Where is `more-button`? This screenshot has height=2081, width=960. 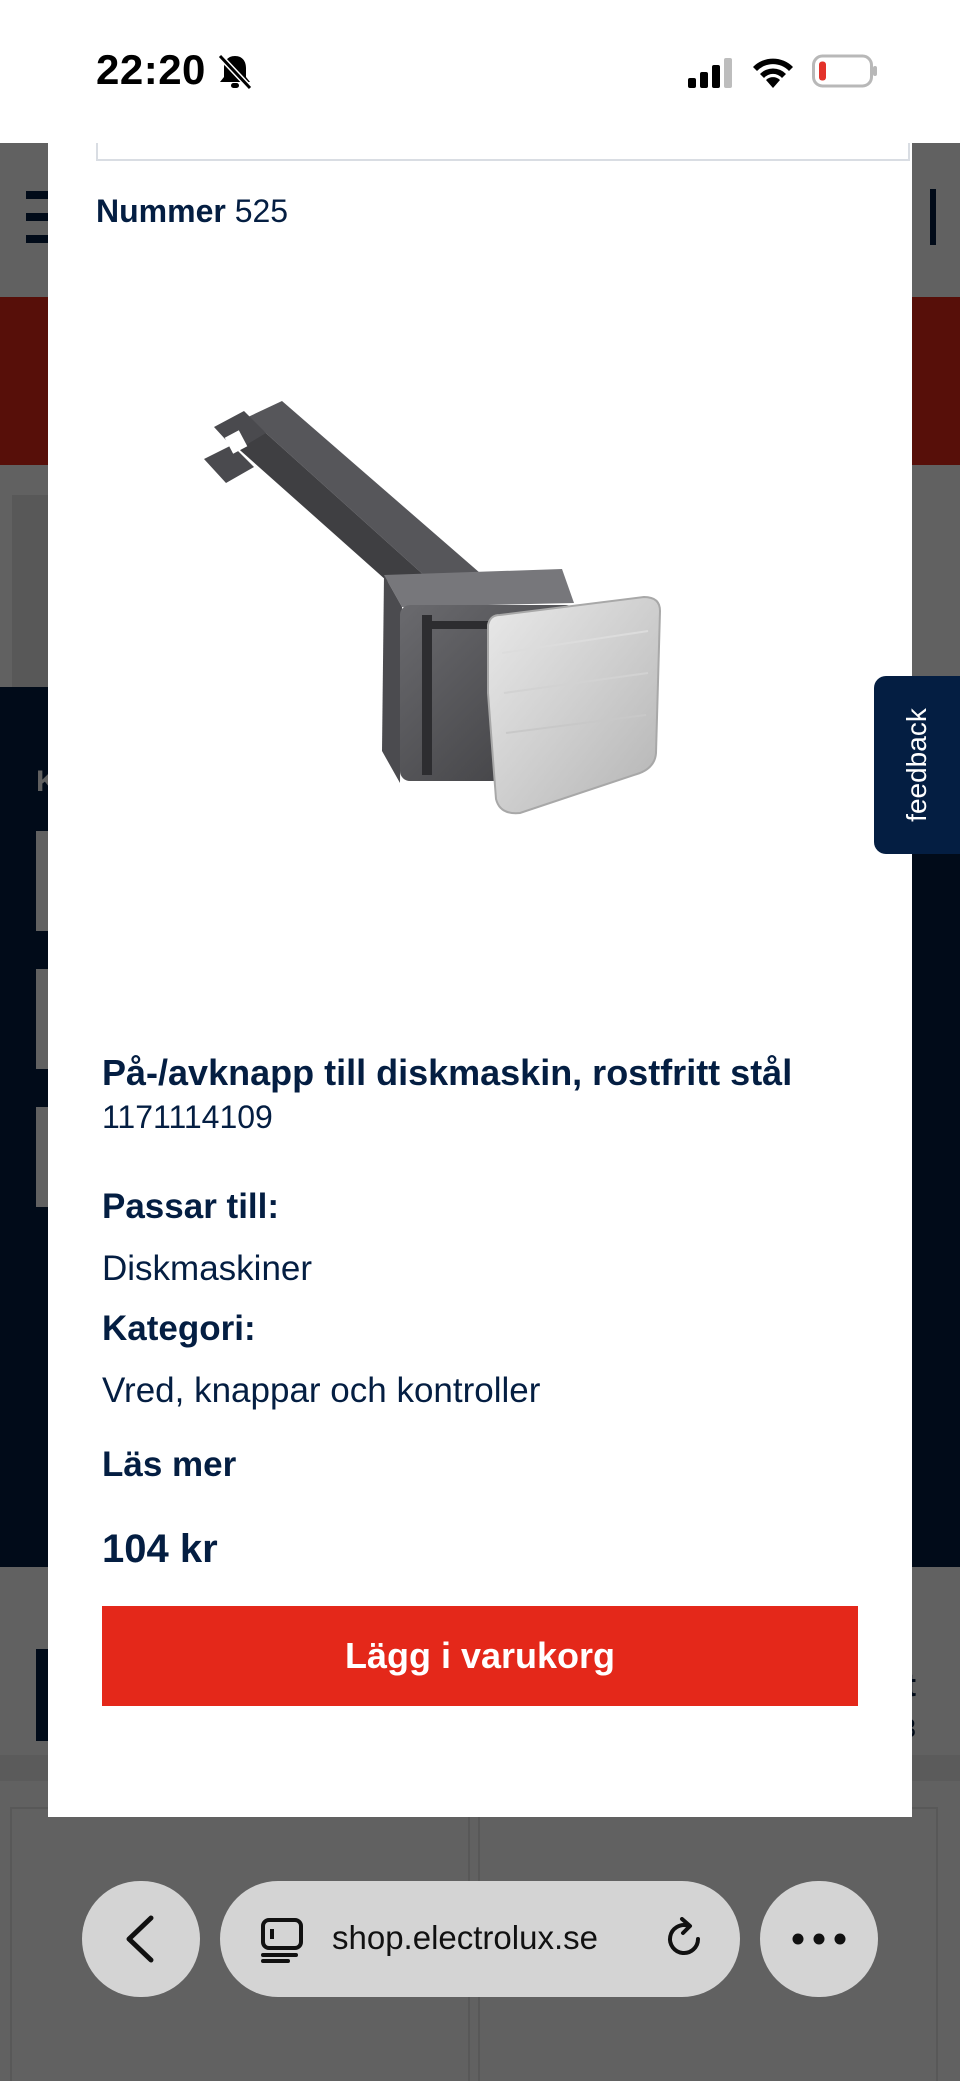 more-button is located at coordinates (819, 1939).